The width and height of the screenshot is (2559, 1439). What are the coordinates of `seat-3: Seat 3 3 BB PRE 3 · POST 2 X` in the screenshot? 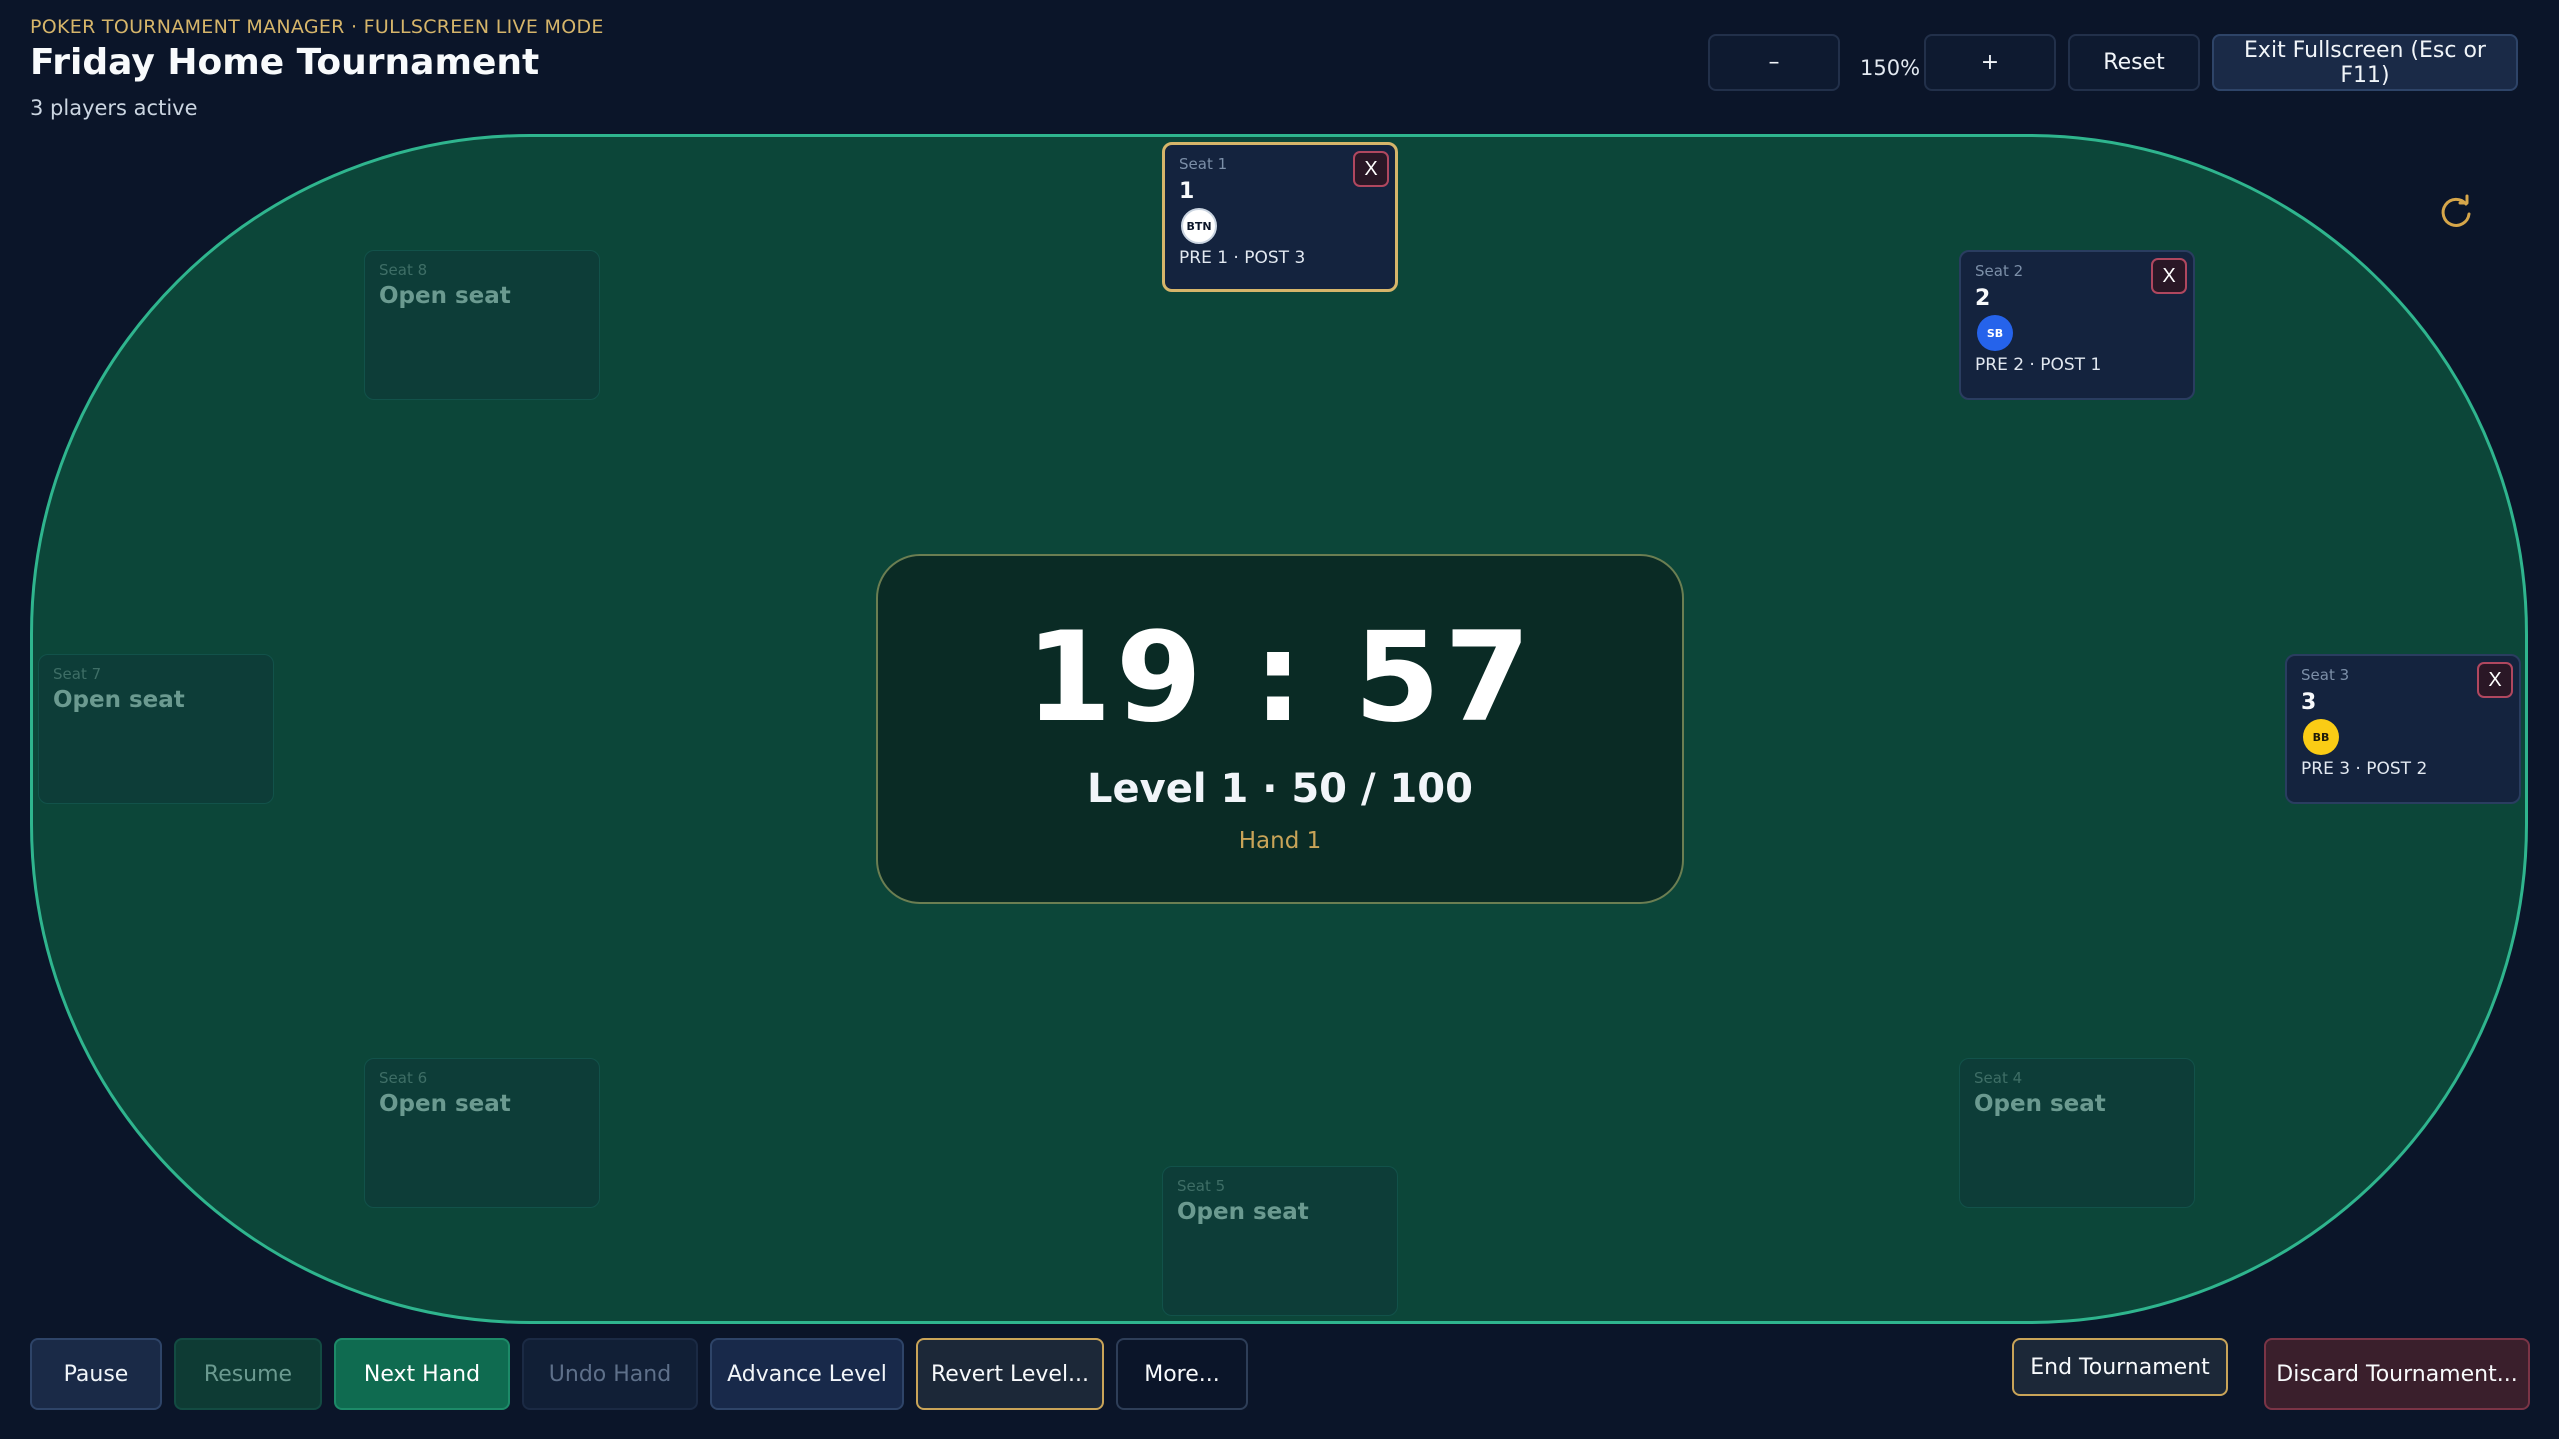 It's located at (2403, 729).